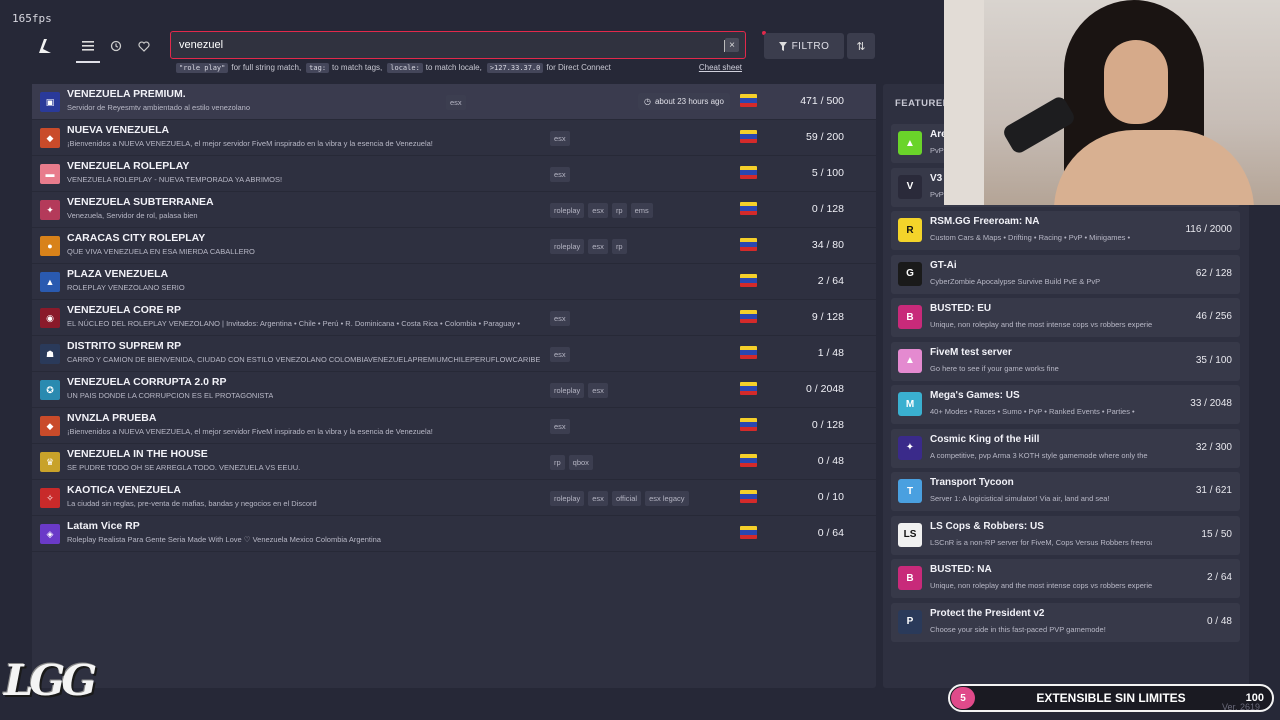 This screenshot has height=720, width=1280. Describe the element at coordinates (88, 47) in the screenshot. I see `server-list-tab` at that location.